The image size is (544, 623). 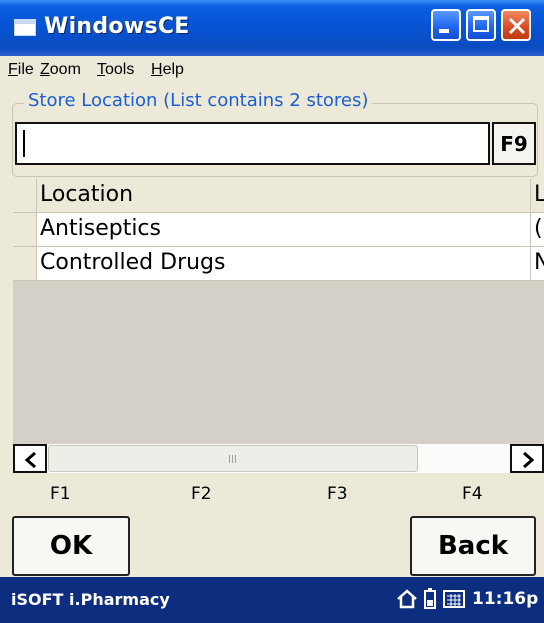 What do you see at coordinates (472, 494) in the screenshot?
I see `fkey-label-f4: F4` at bounding box center [472, 494].